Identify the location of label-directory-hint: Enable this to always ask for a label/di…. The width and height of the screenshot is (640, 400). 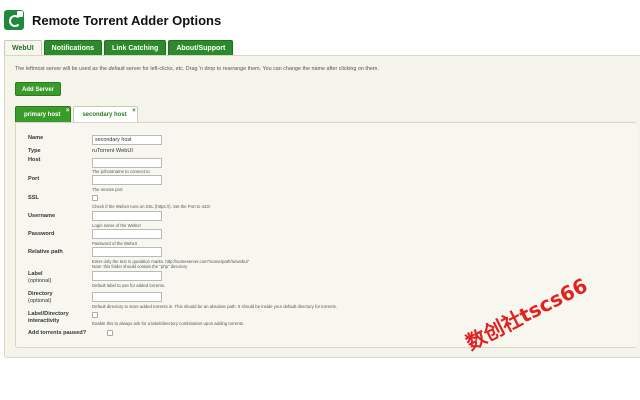
(168, 323).